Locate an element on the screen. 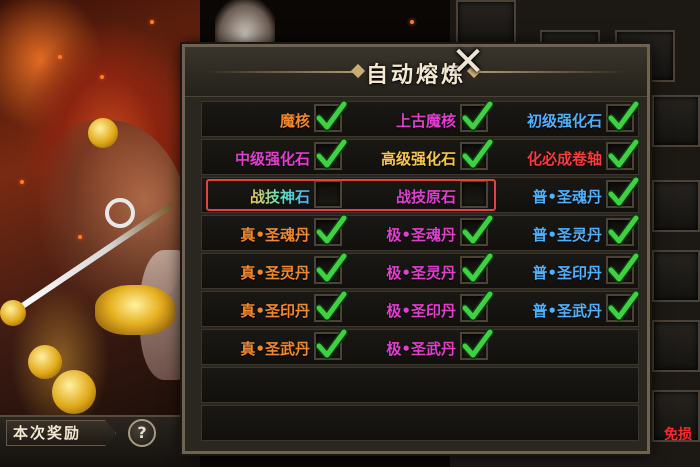  option-cell: 普•圣魂丹 is located at coordinates (567, 194).